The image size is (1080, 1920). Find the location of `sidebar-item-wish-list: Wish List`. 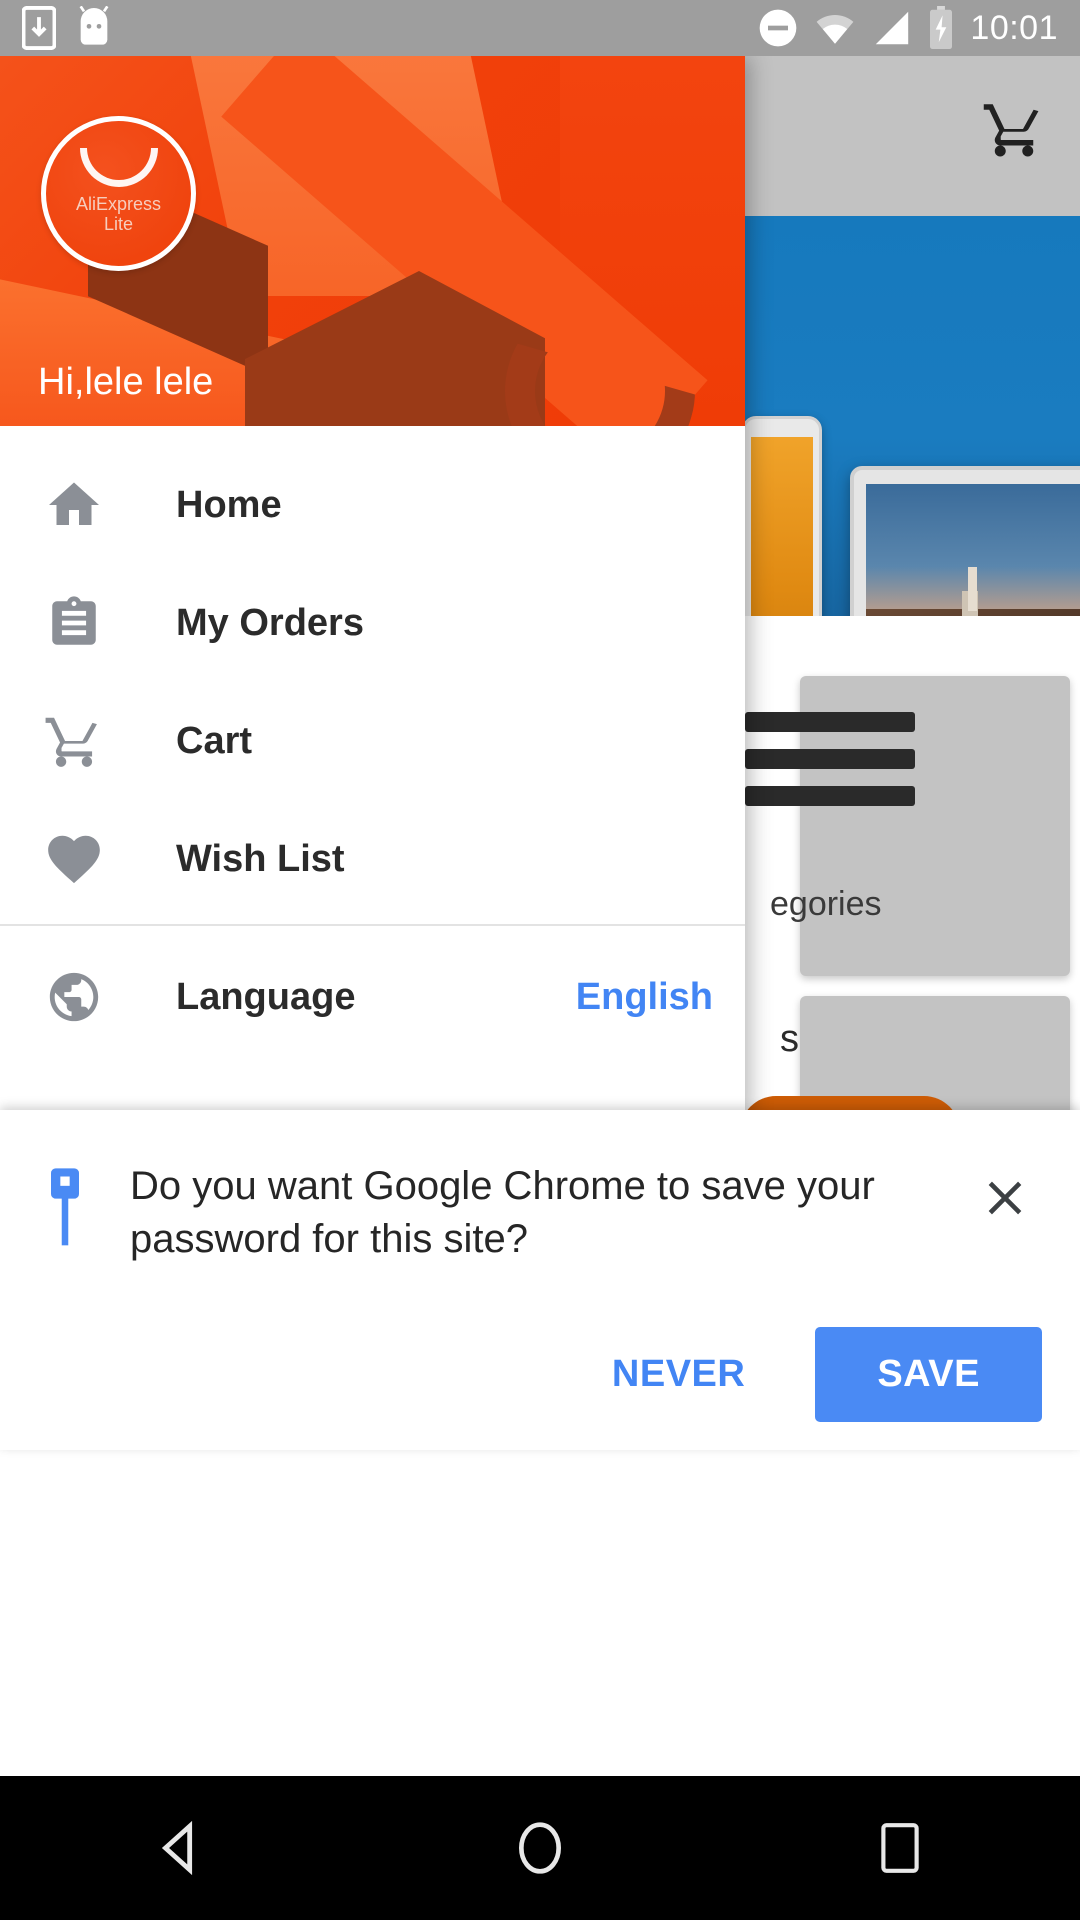

sidebar-item-wish-list: Wish List is located at coordinates (372, 859).